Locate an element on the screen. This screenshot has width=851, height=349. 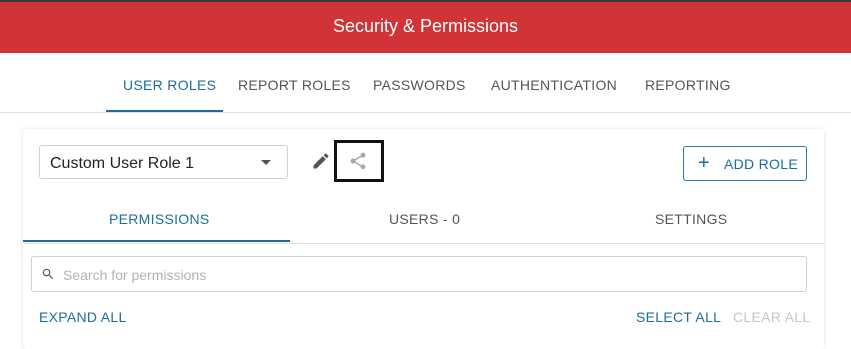
add-role-label: ADD ROLE is located at coordinates (761, 164).